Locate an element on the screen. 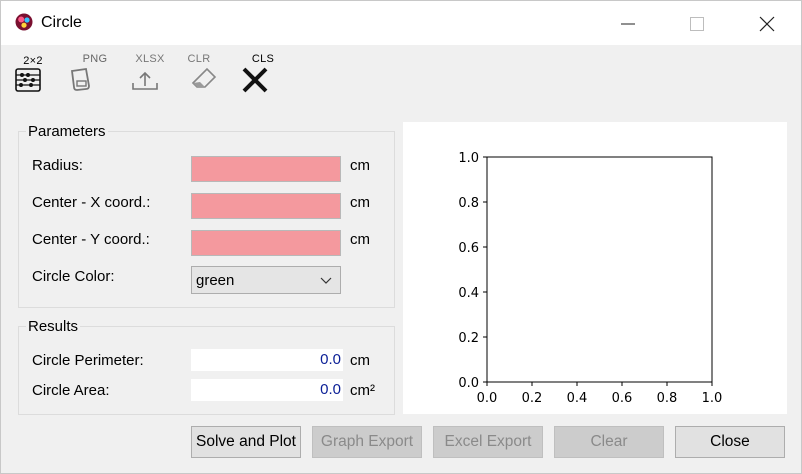 The image size is (802, 474). radius-unit: cm is located at coordinates (360, 165).